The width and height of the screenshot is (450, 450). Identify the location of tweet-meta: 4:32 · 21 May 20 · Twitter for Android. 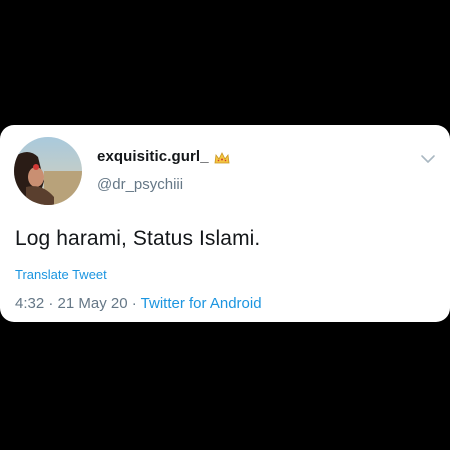
(138, 303).